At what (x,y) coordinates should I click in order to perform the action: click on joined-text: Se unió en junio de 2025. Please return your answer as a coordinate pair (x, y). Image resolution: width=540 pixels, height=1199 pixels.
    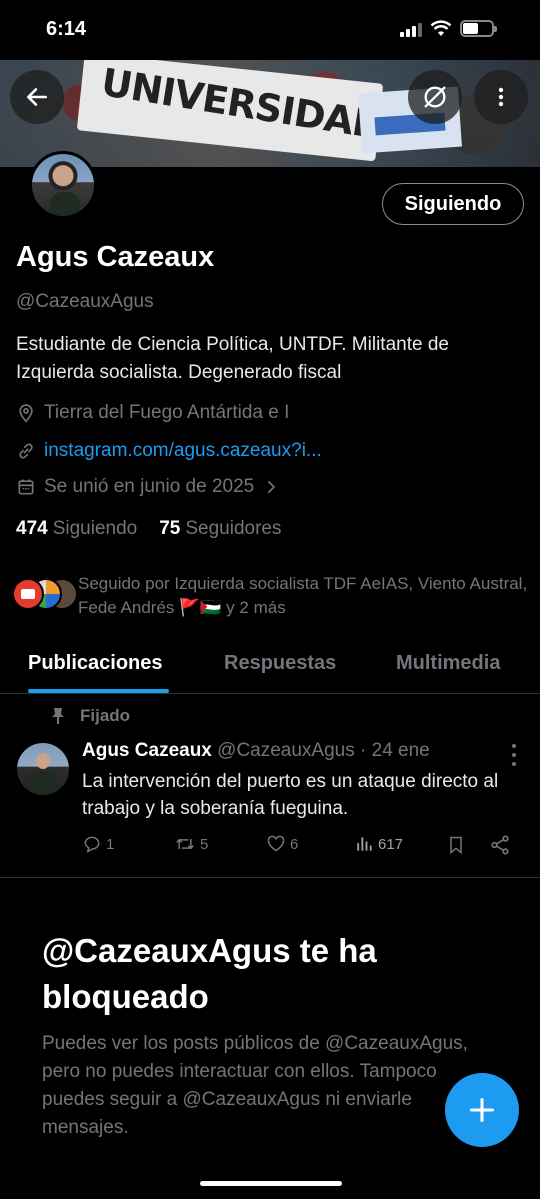
    Looking at the image, I should click on (149, 486).